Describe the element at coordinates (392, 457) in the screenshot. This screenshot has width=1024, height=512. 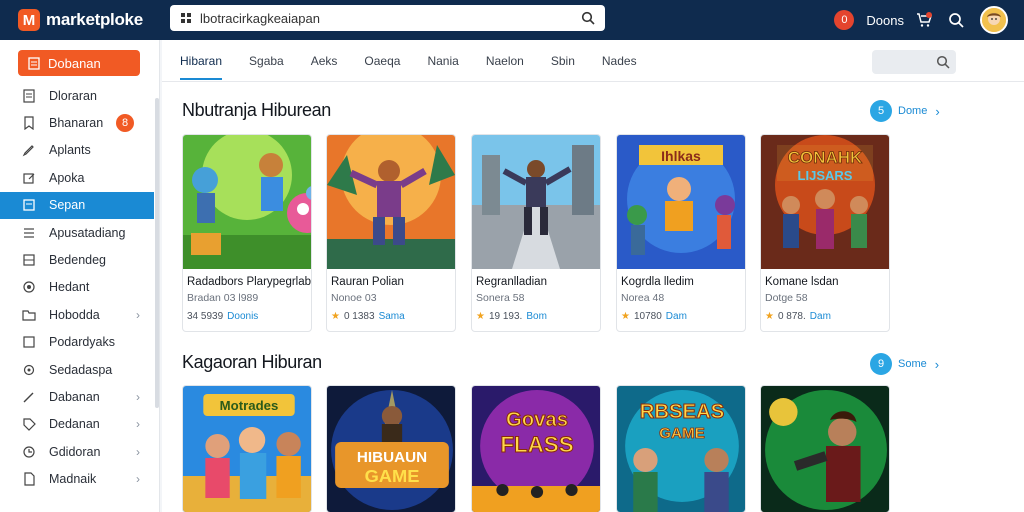
I see `artwork-text: HIBUAUN` at that location.